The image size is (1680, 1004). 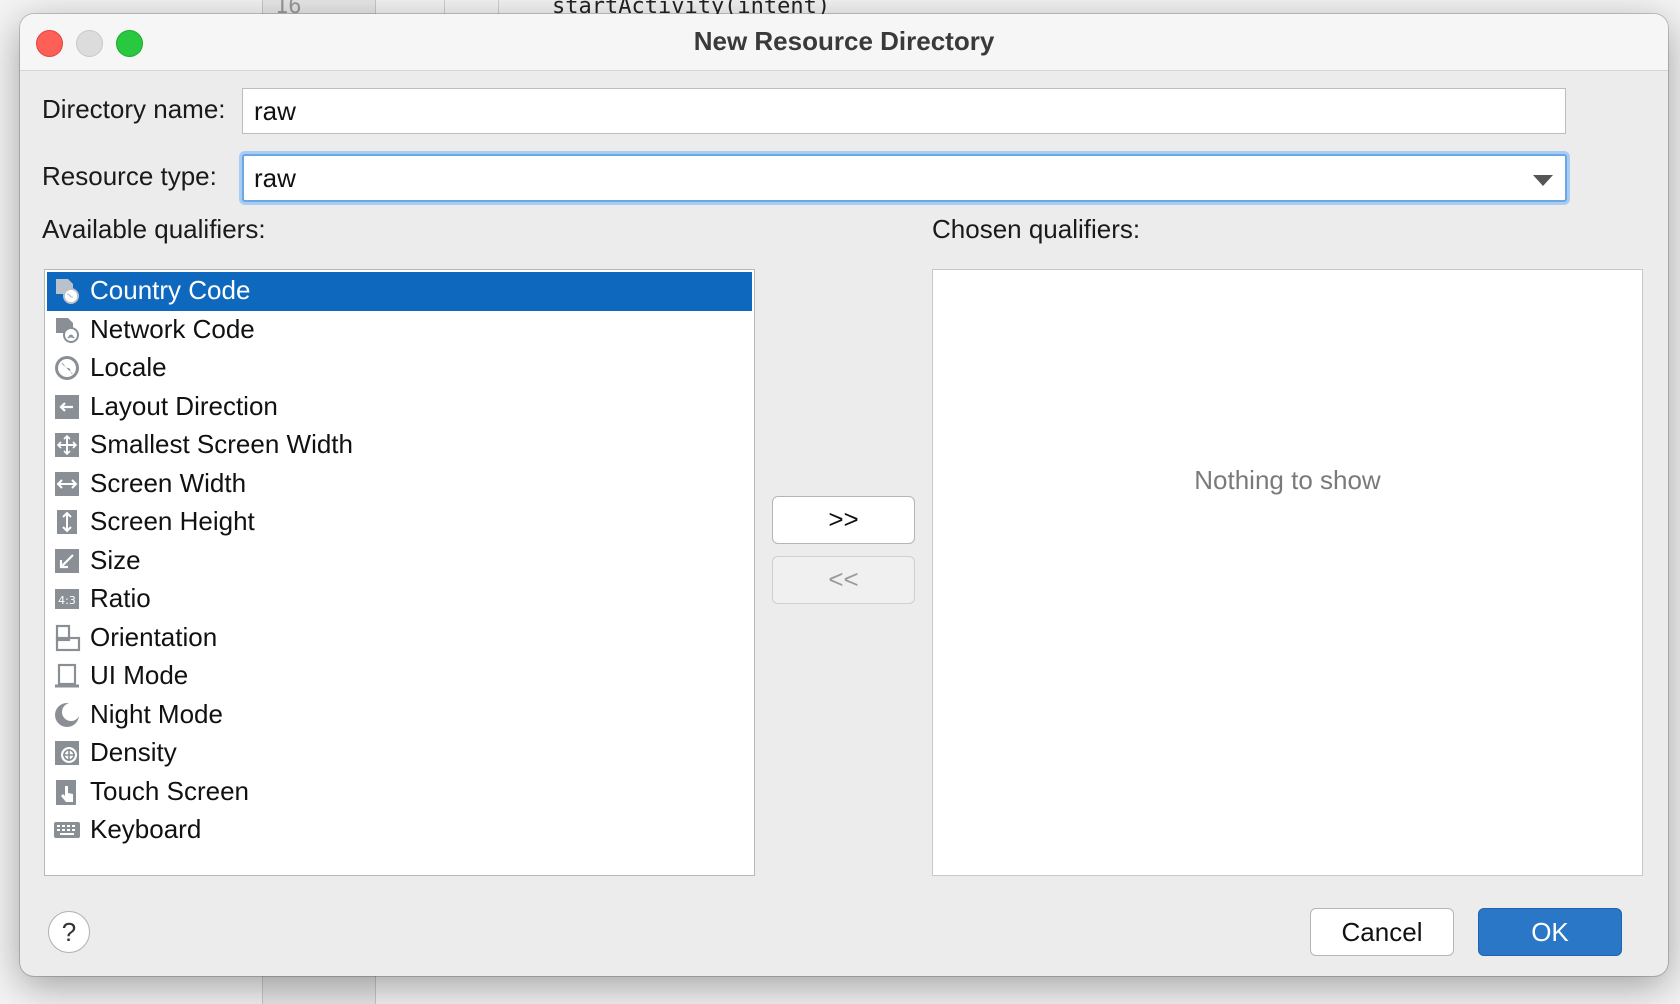 What do you see at coordinates (399, 445) in the screenshot?
I see `qualifier-item: Smallest Screen Width` at bounding box center [399, 445].